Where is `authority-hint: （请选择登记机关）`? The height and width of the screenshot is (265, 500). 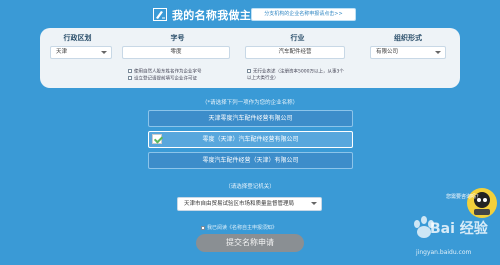 authority-hint: （请选择登记机关） is located at coordinates (250, 187).